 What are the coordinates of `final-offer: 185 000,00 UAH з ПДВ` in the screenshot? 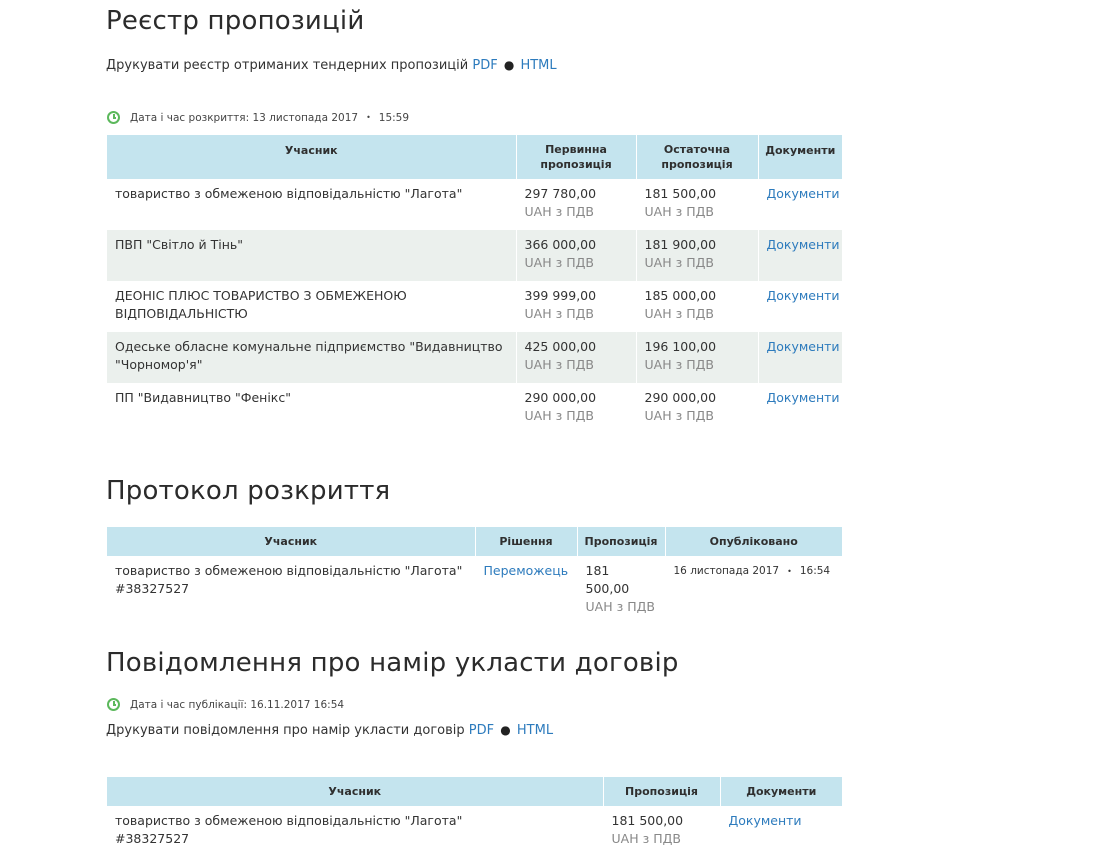 It's located at (697, 306).